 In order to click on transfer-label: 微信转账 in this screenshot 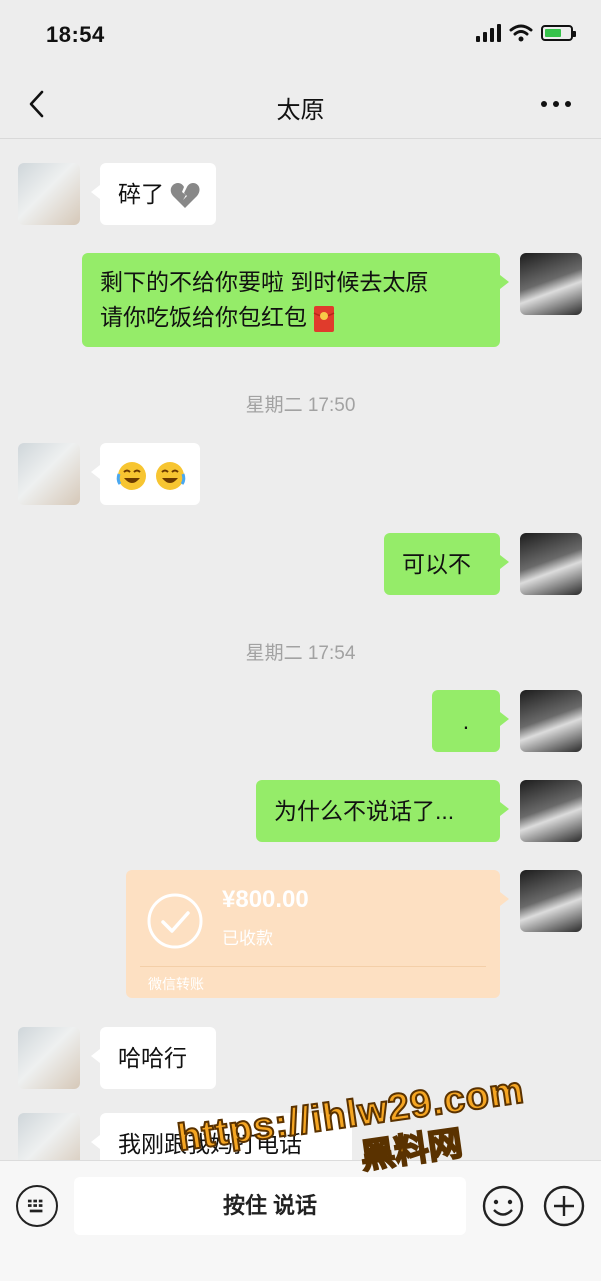, I will do `click(176, 984)`.